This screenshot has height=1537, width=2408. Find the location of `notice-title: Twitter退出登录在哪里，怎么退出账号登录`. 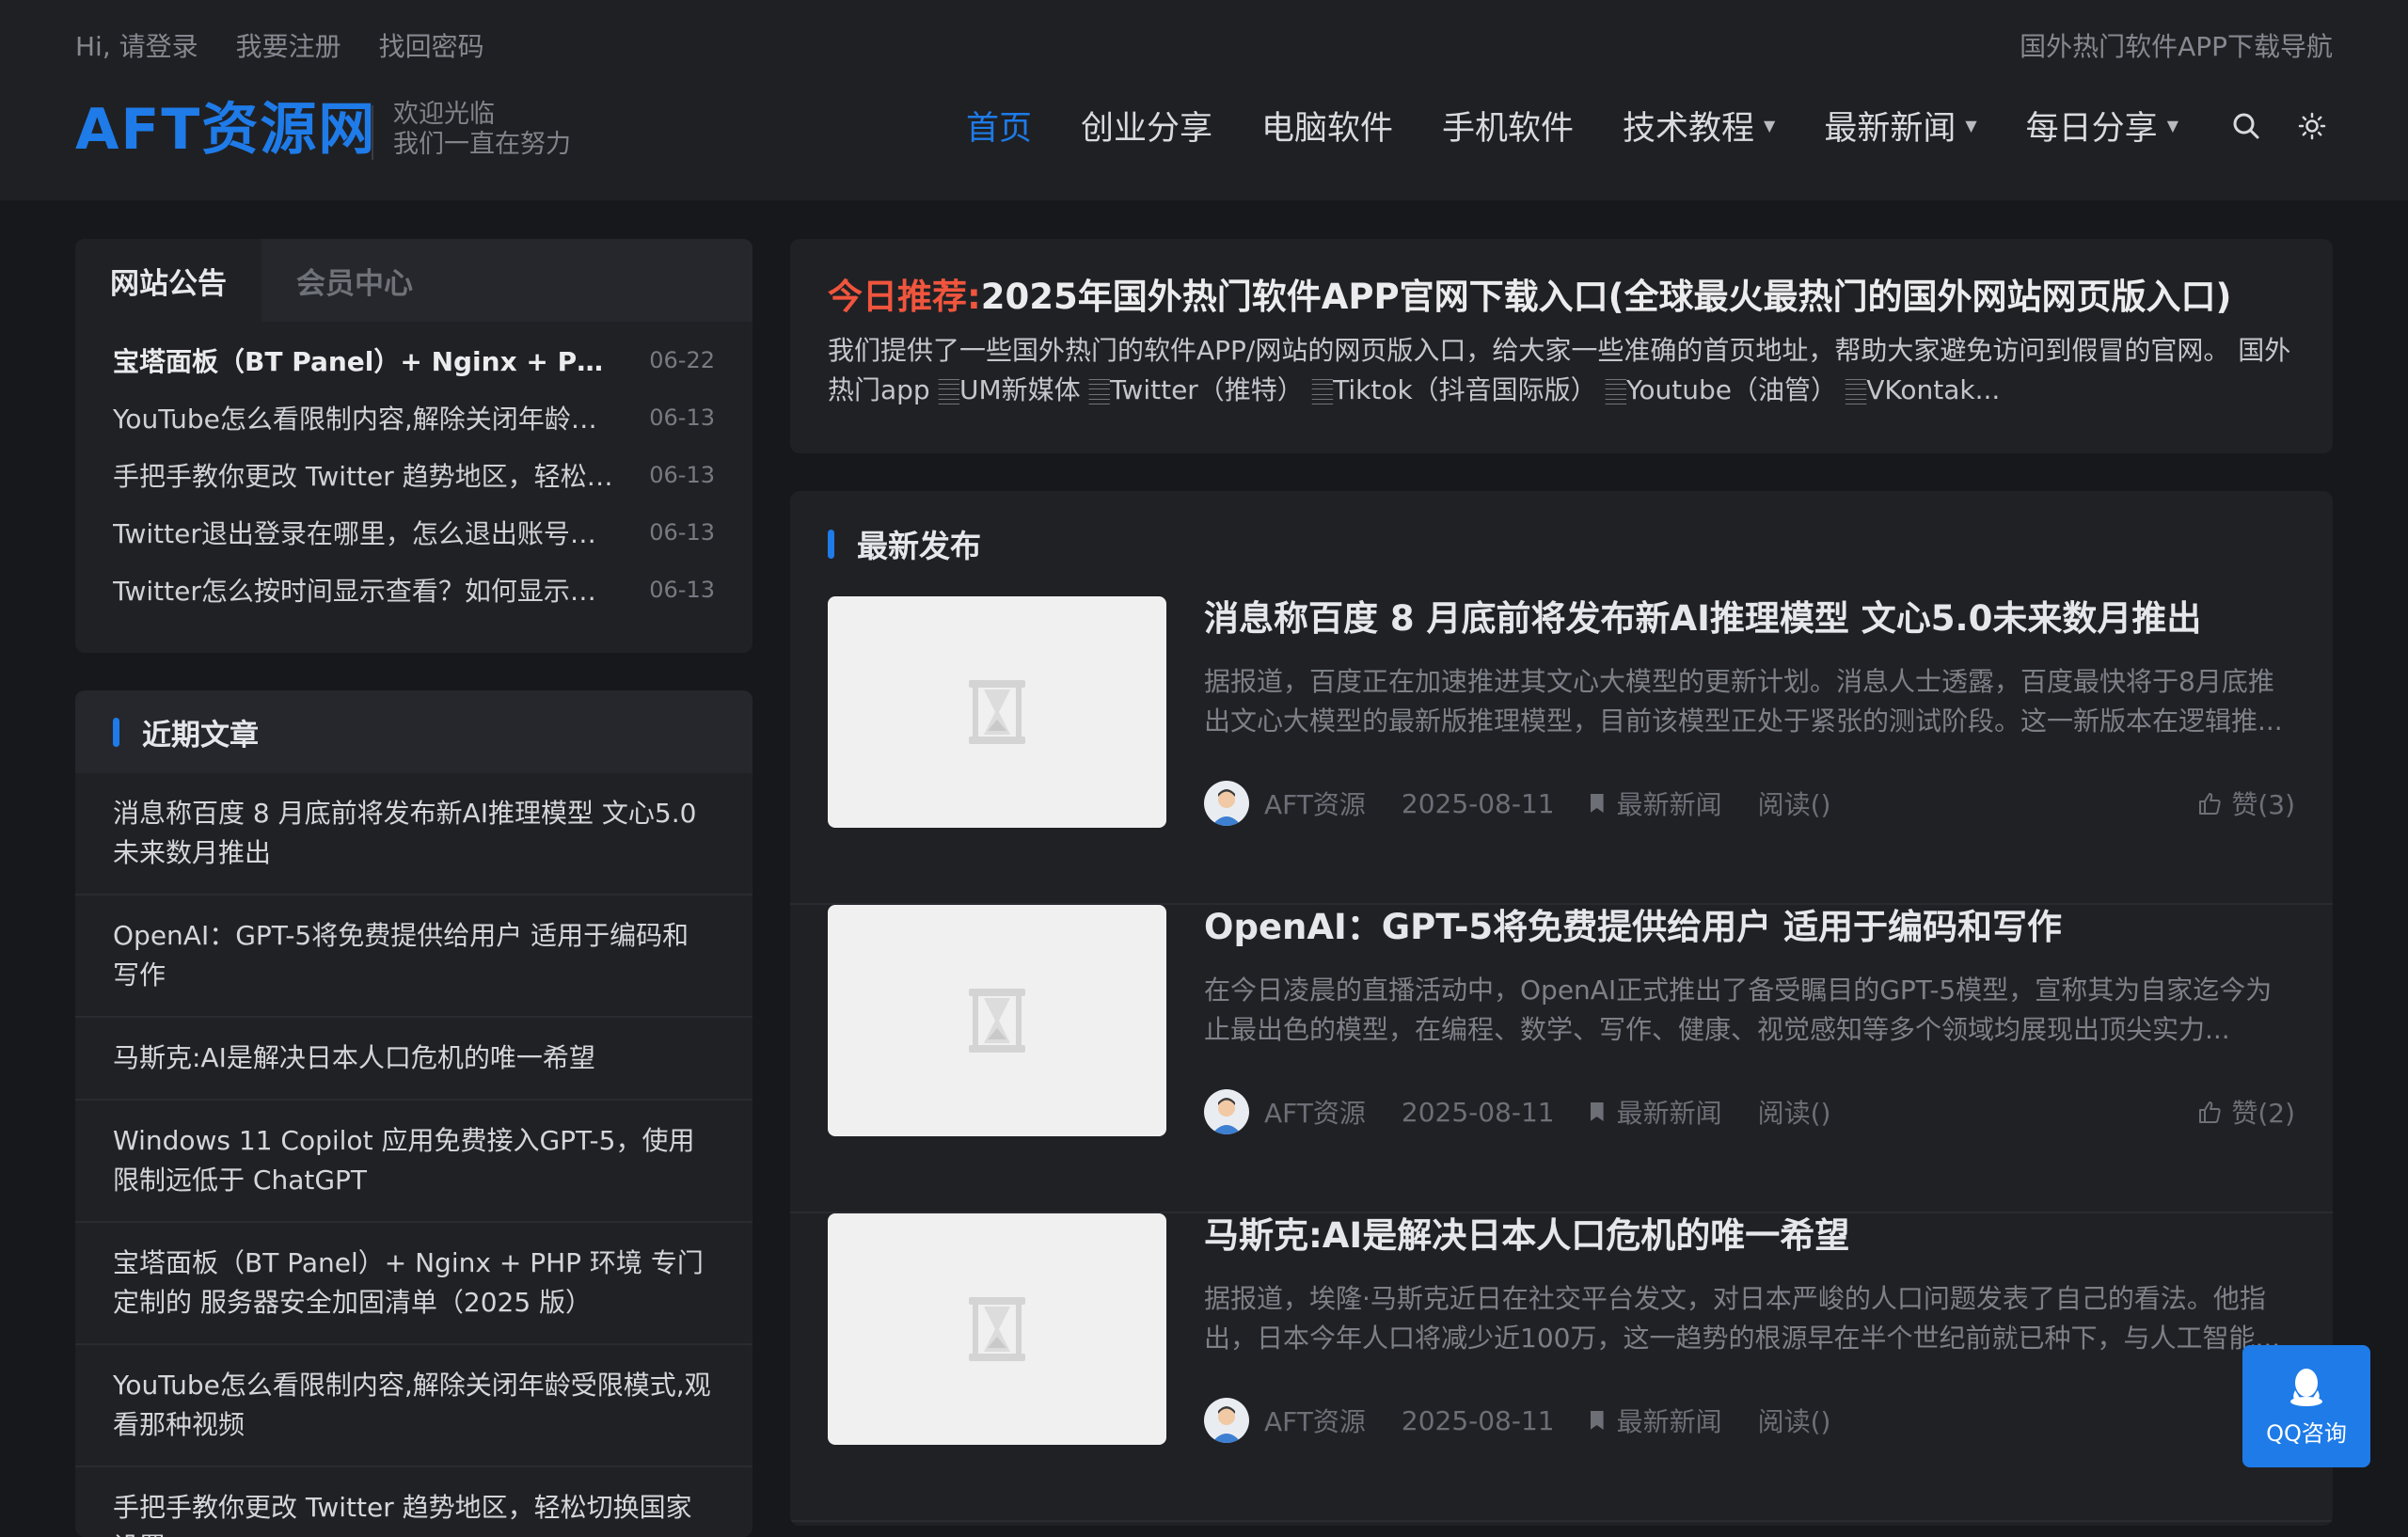

notice-title: Twitter退出登录在哪里，怎么退出账号登录 is located at coordinates (367, 533).